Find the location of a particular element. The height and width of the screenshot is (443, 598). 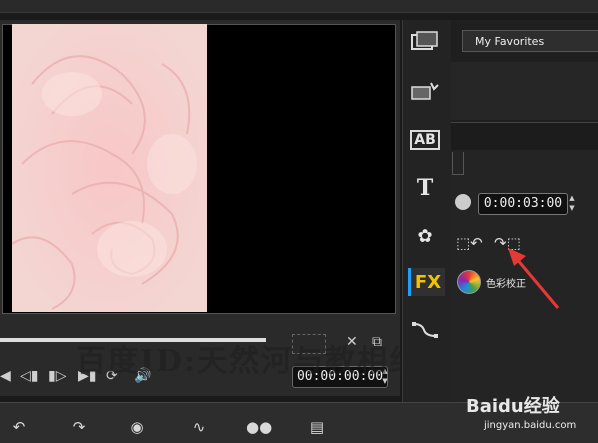

baidu-url: jingyan.baidu.com is located at coordinates (530, 425).